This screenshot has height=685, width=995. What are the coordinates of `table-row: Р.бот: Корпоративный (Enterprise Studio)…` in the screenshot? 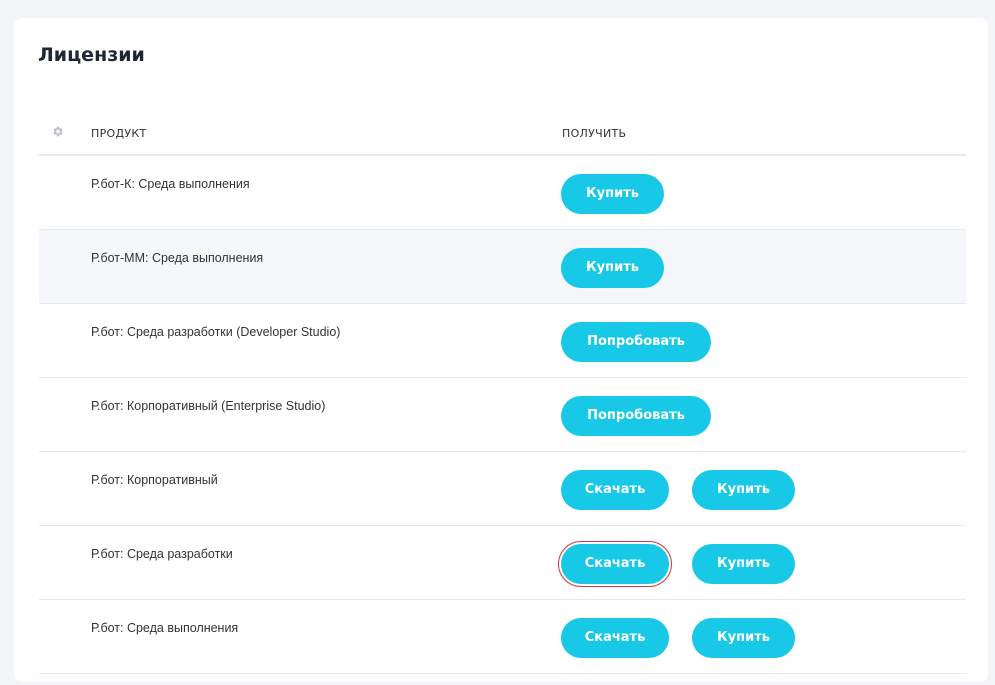 It's located at (502, 415).